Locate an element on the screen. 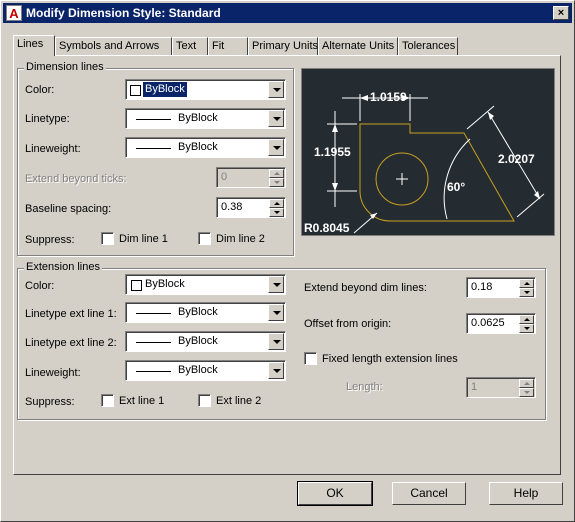 Image resolution: width=575 pixels, height=522 pixels. ext-line-1-checkbox is located at coordinates (107, 400).